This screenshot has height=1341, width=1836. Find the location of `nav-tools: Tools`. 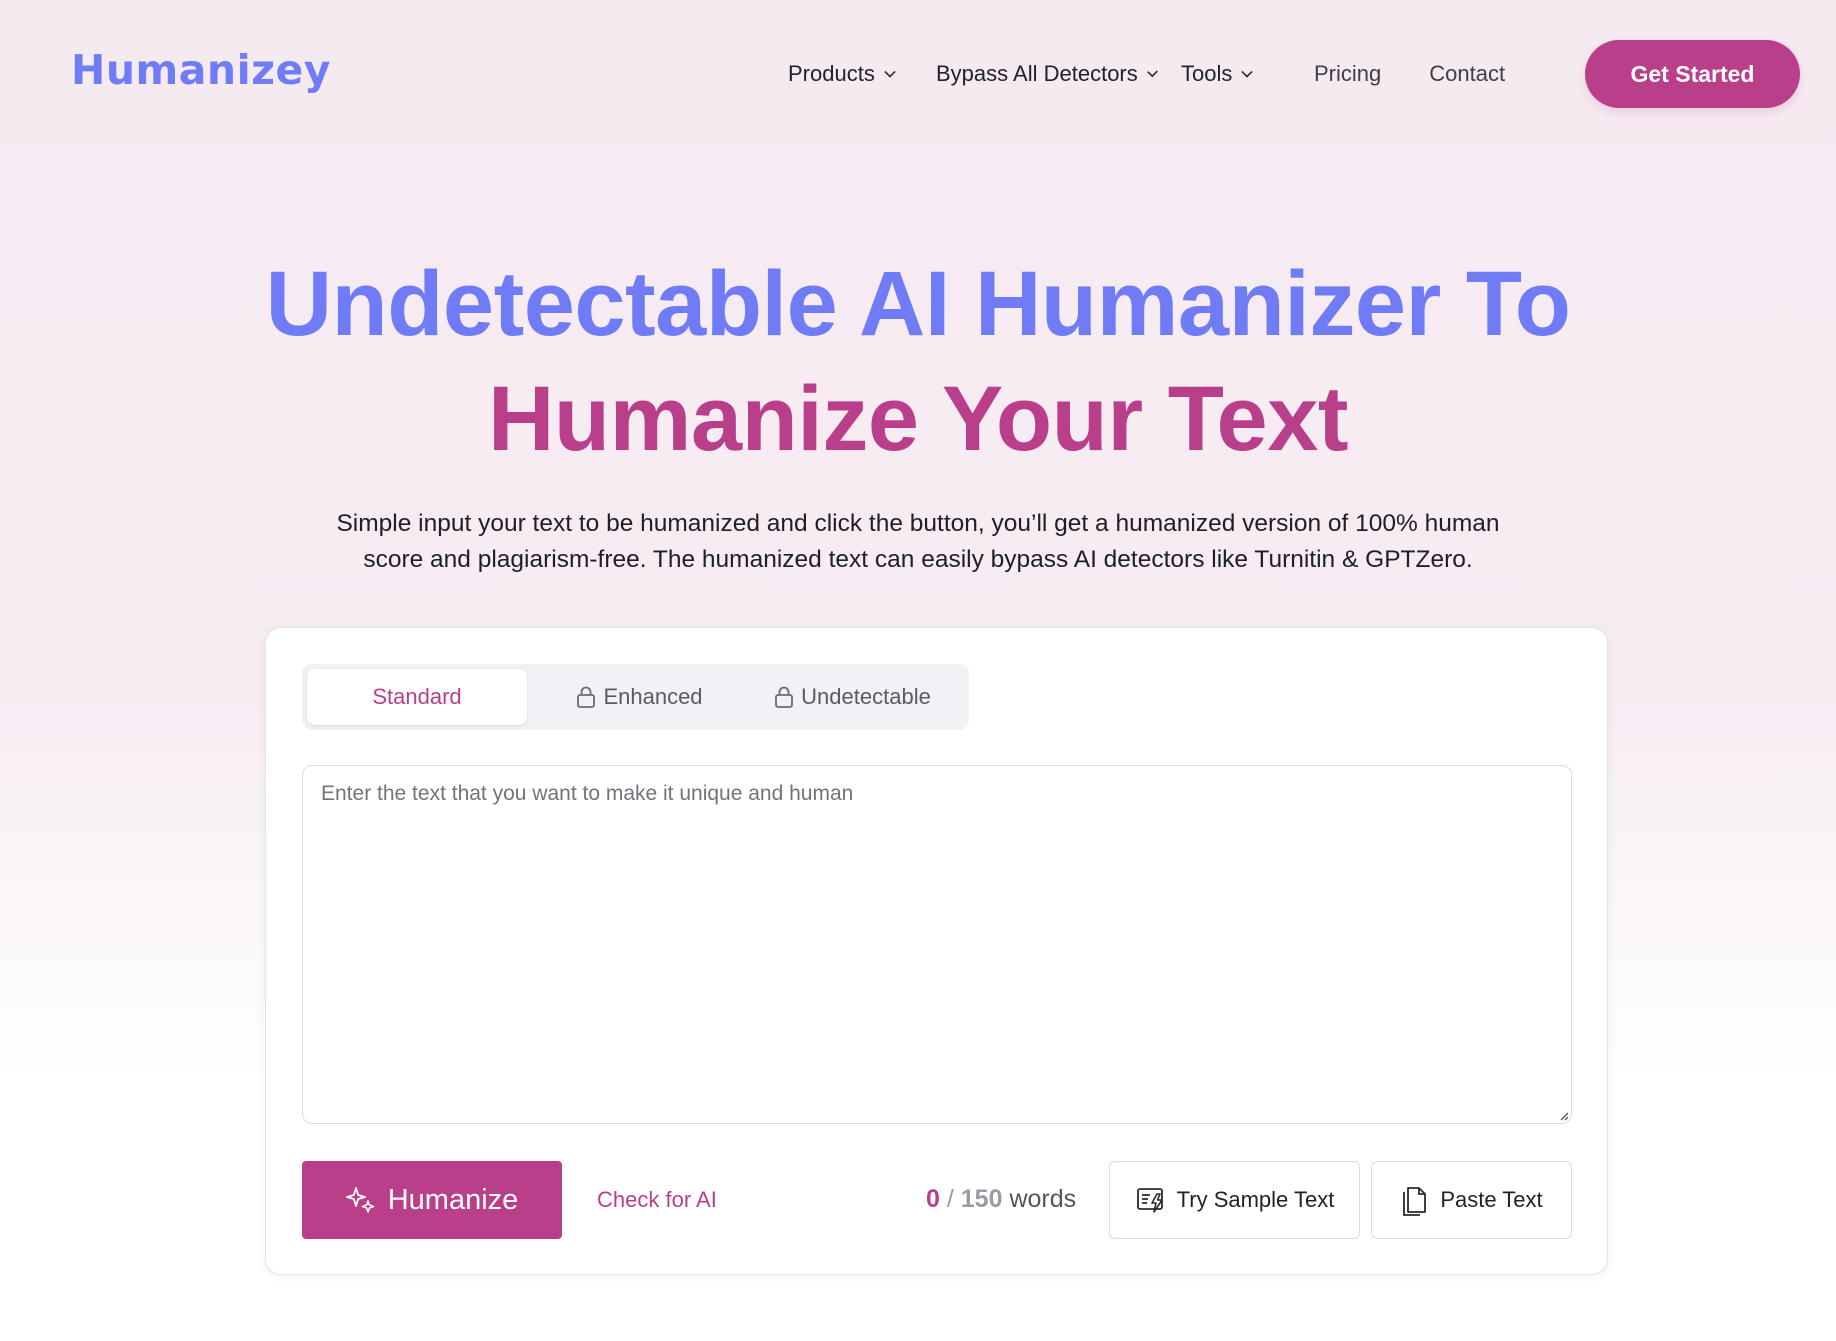

nav-tools: Tools is located at coordinates (1234, 74).